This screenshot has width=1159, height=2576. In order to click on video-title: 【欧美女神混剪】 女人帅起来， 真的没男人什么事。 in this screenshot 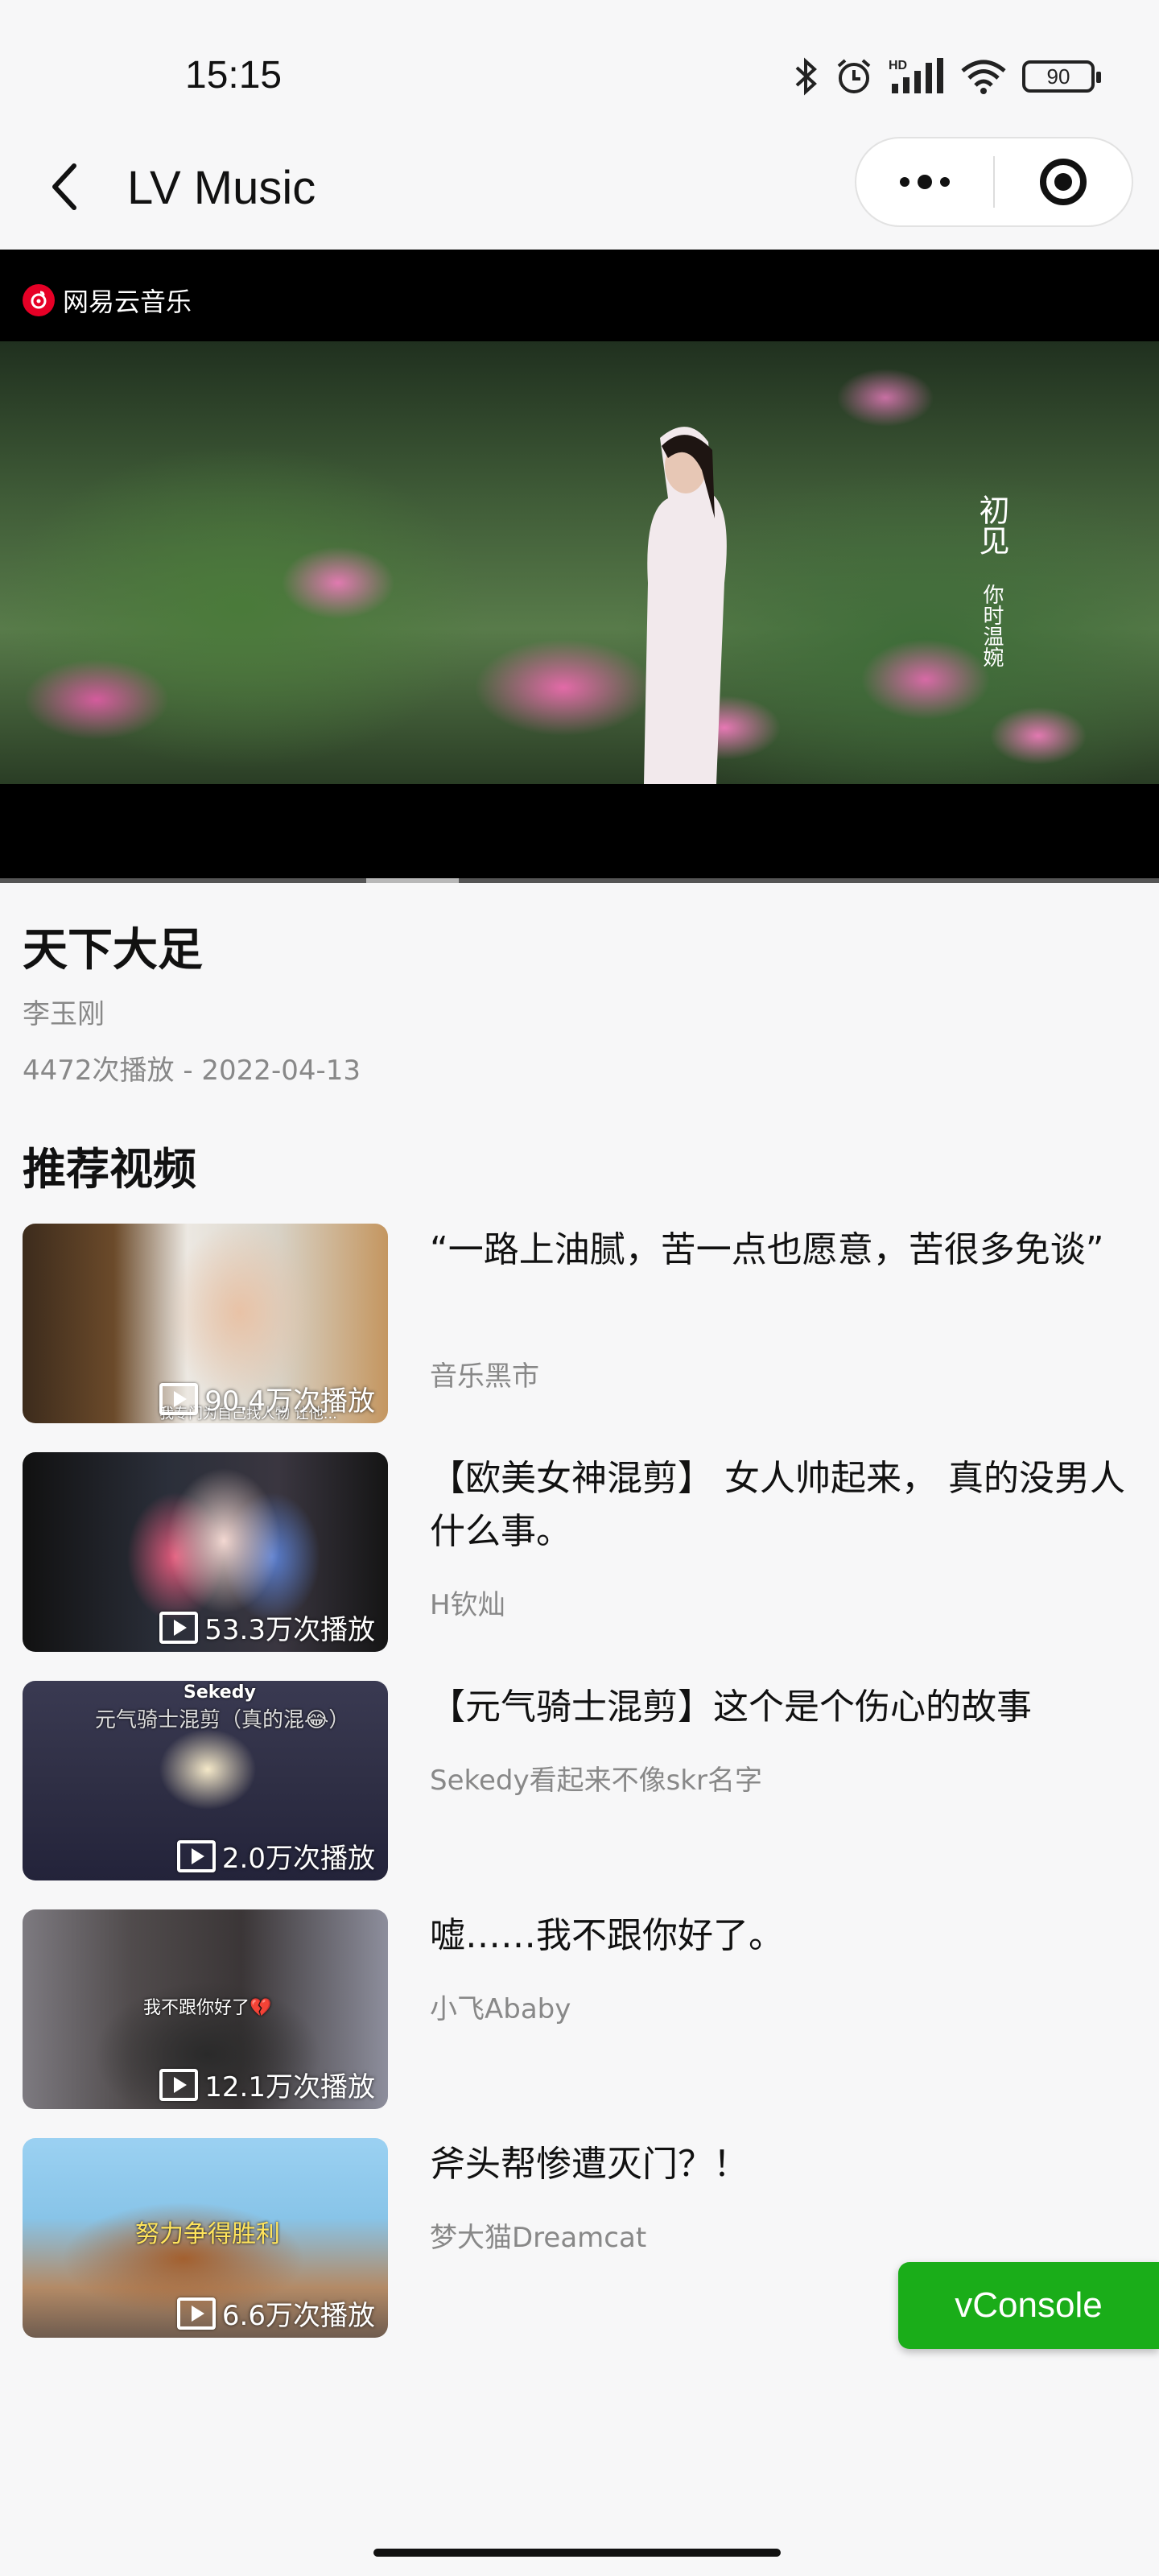, I will do `click(777, 1505)`.